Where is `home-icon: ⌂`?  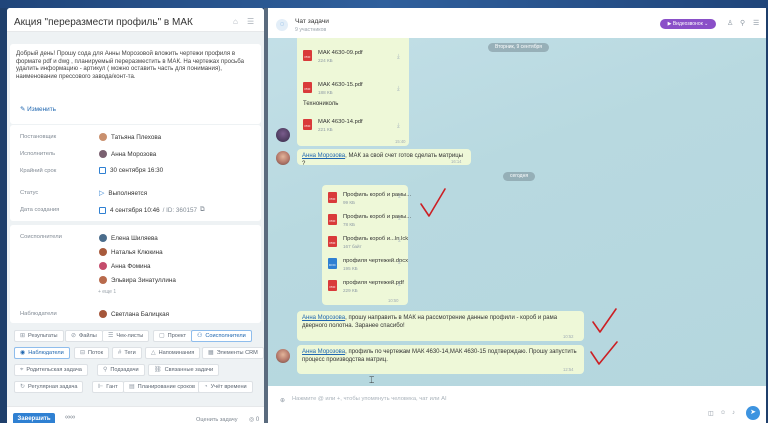 home-icon: ⌂ is located at coordinates (235, 21).